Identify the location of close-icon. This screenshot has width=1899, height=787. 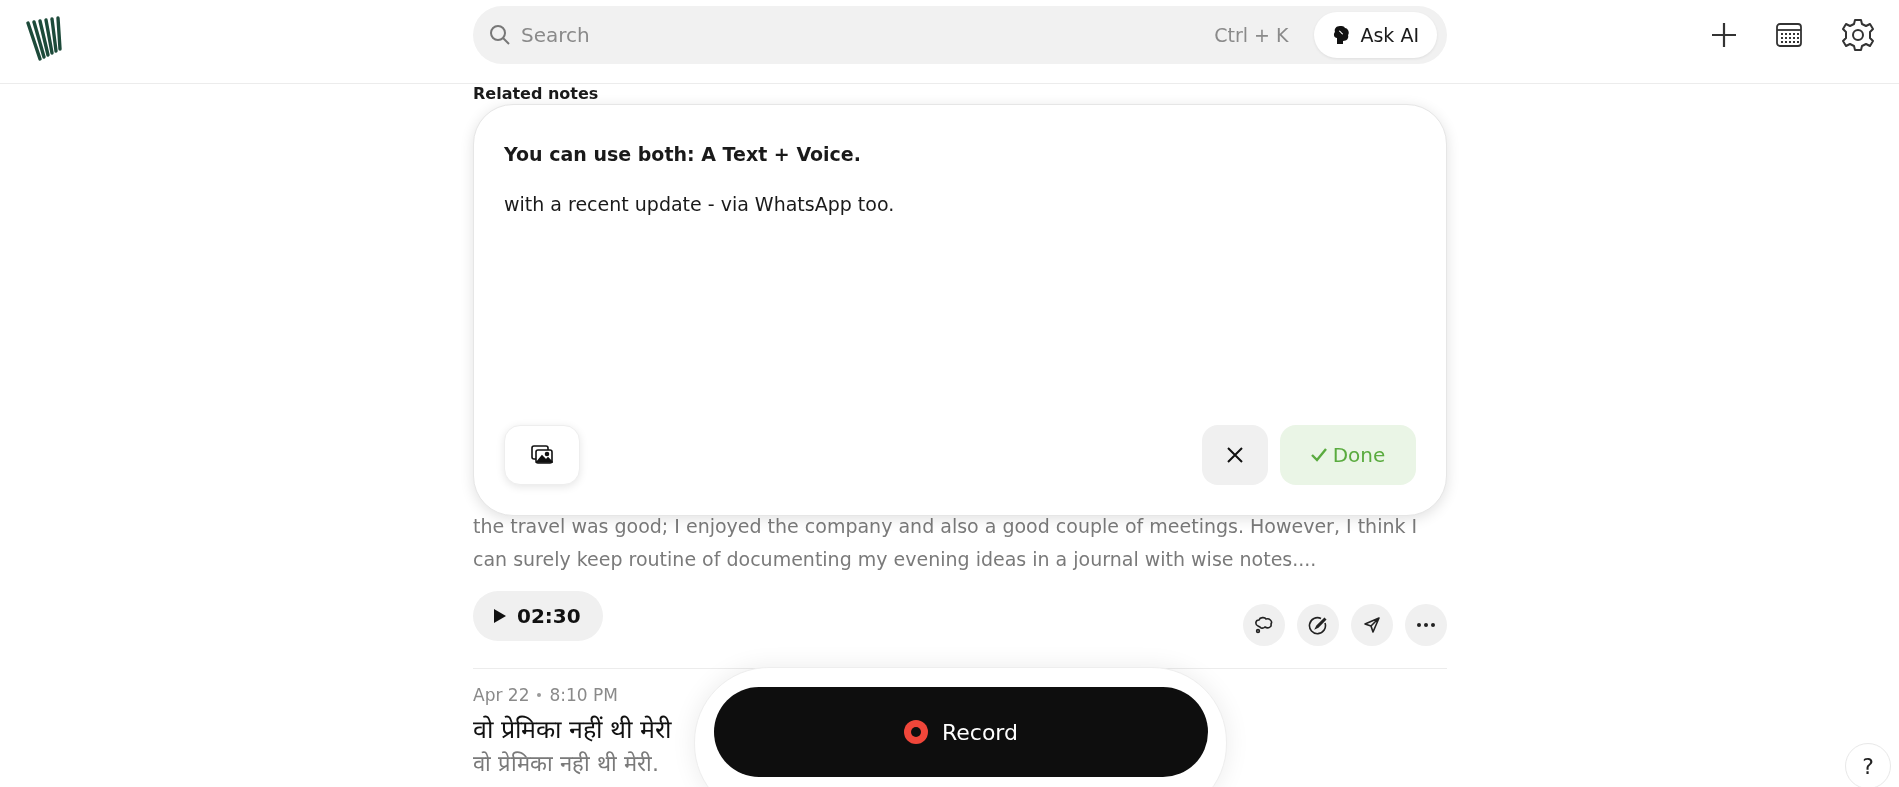
(1235, 455).